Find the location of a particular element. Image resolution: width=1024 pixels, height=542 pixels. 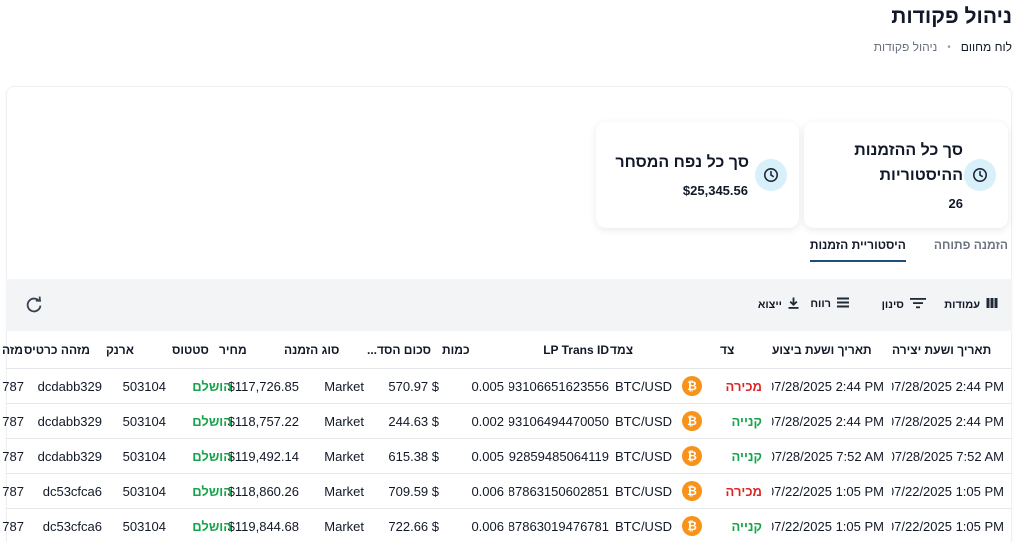

cell-lp-trans-id: 192859485064119 is located at coordinates (559, 456).